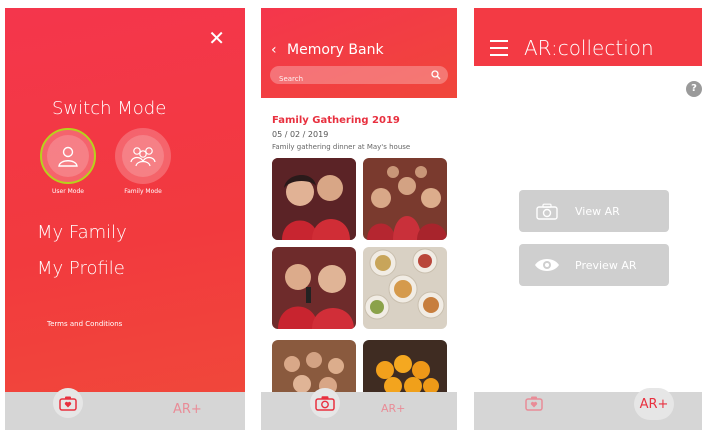 The width and height of the screenshot is (702, 430). Describe the element at coordinates (335, 50) in the screenshot. I see `page-title: Memory Bank` at that location.